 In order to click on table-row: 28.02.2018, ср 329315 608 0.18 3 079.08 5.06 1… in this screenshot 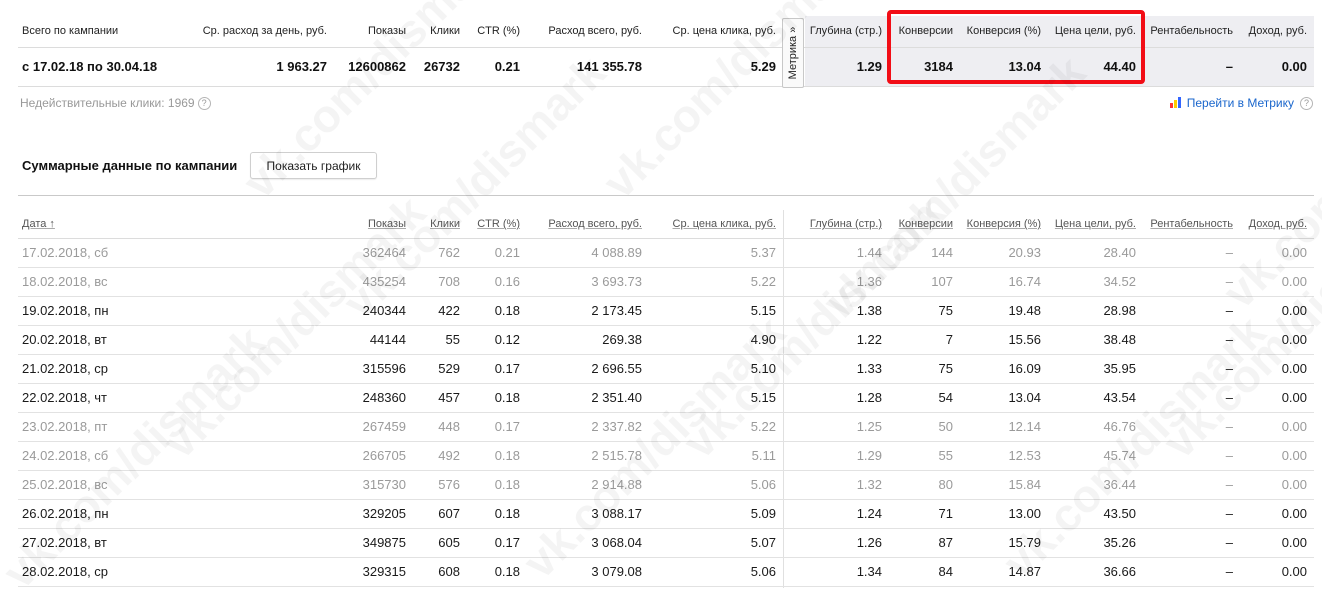, I will do `click(666, 572)`.